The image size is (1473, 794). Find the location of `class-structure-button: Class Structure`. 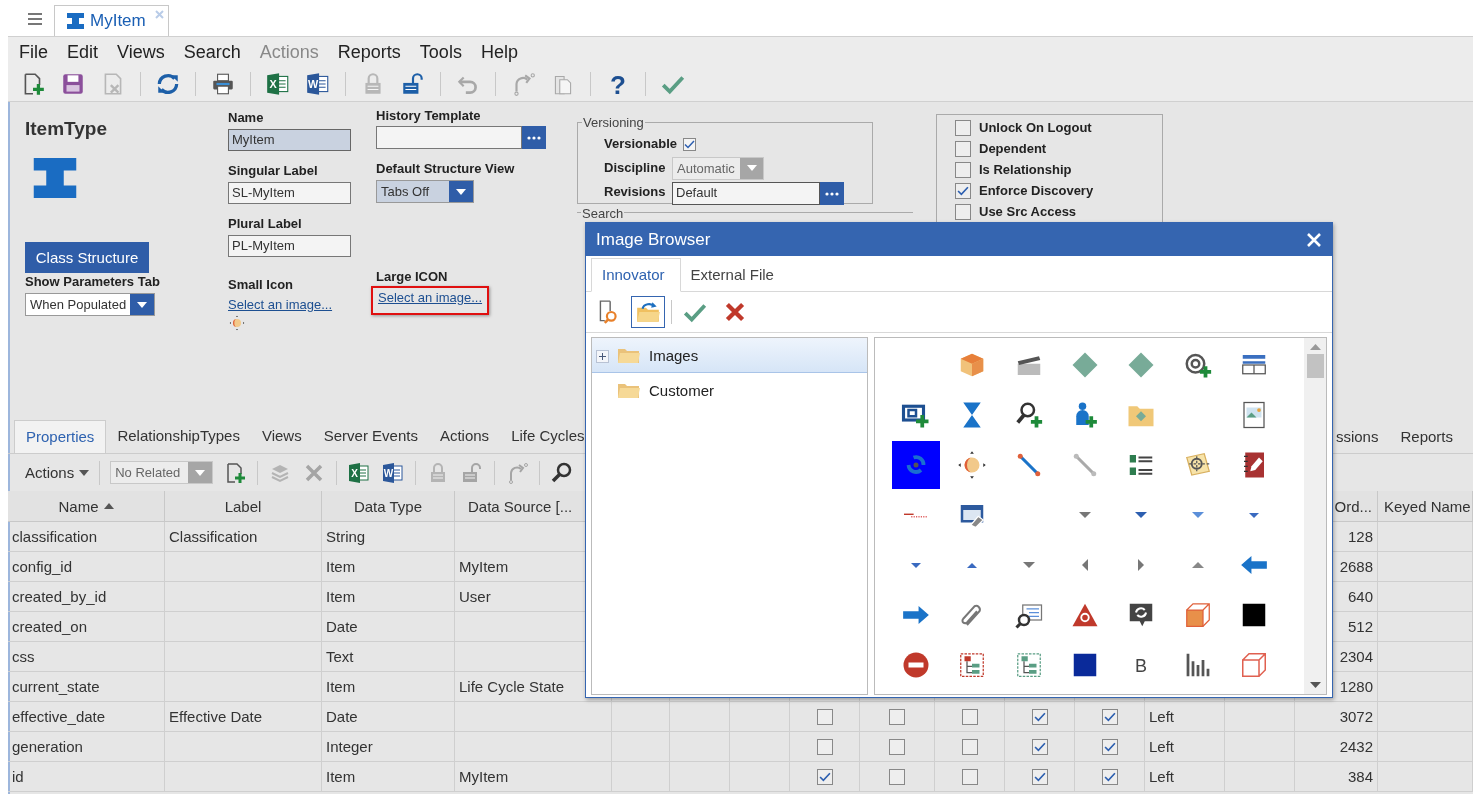

class-structure-button: Class Structure is located at coordinates (87, 257).